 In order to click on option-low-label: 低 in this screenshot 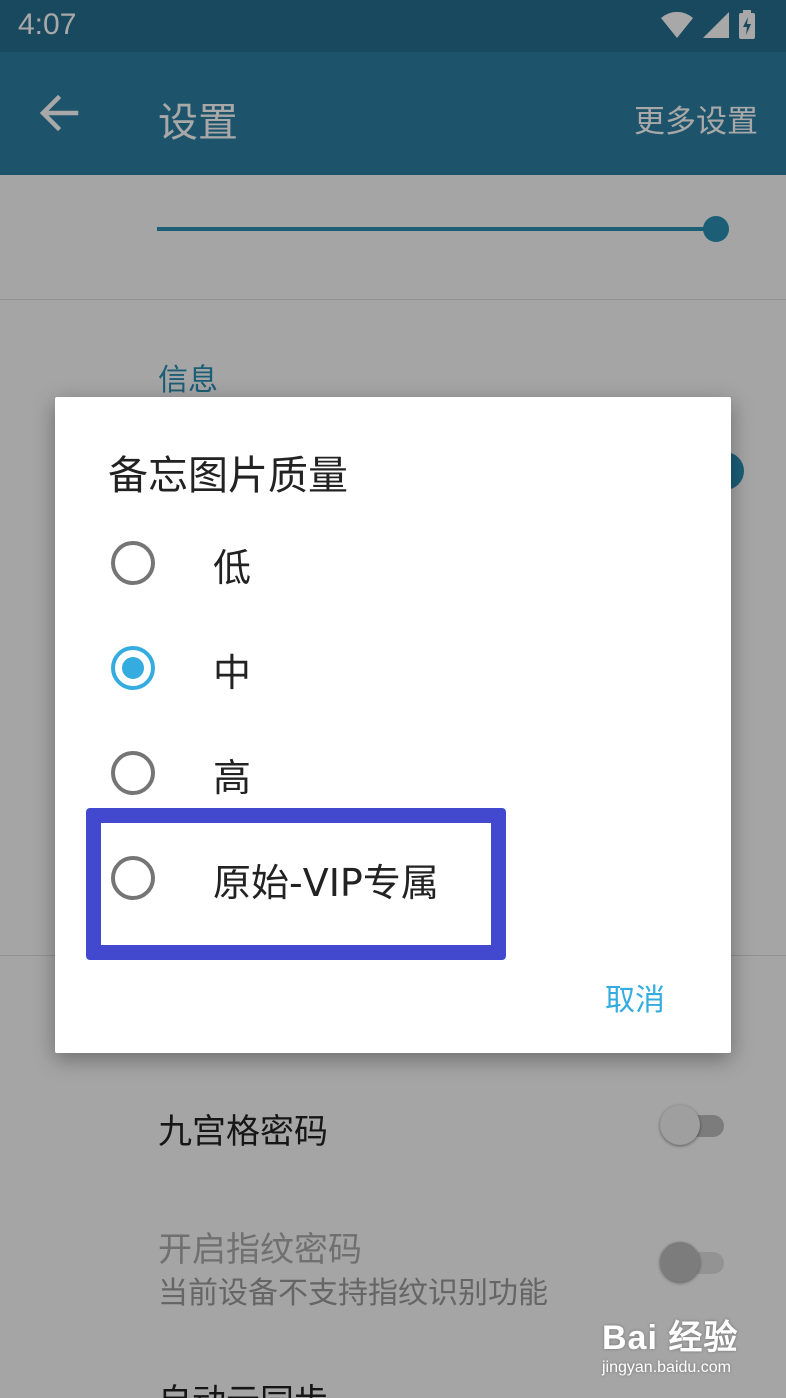, I will do `click(232, 568)`.